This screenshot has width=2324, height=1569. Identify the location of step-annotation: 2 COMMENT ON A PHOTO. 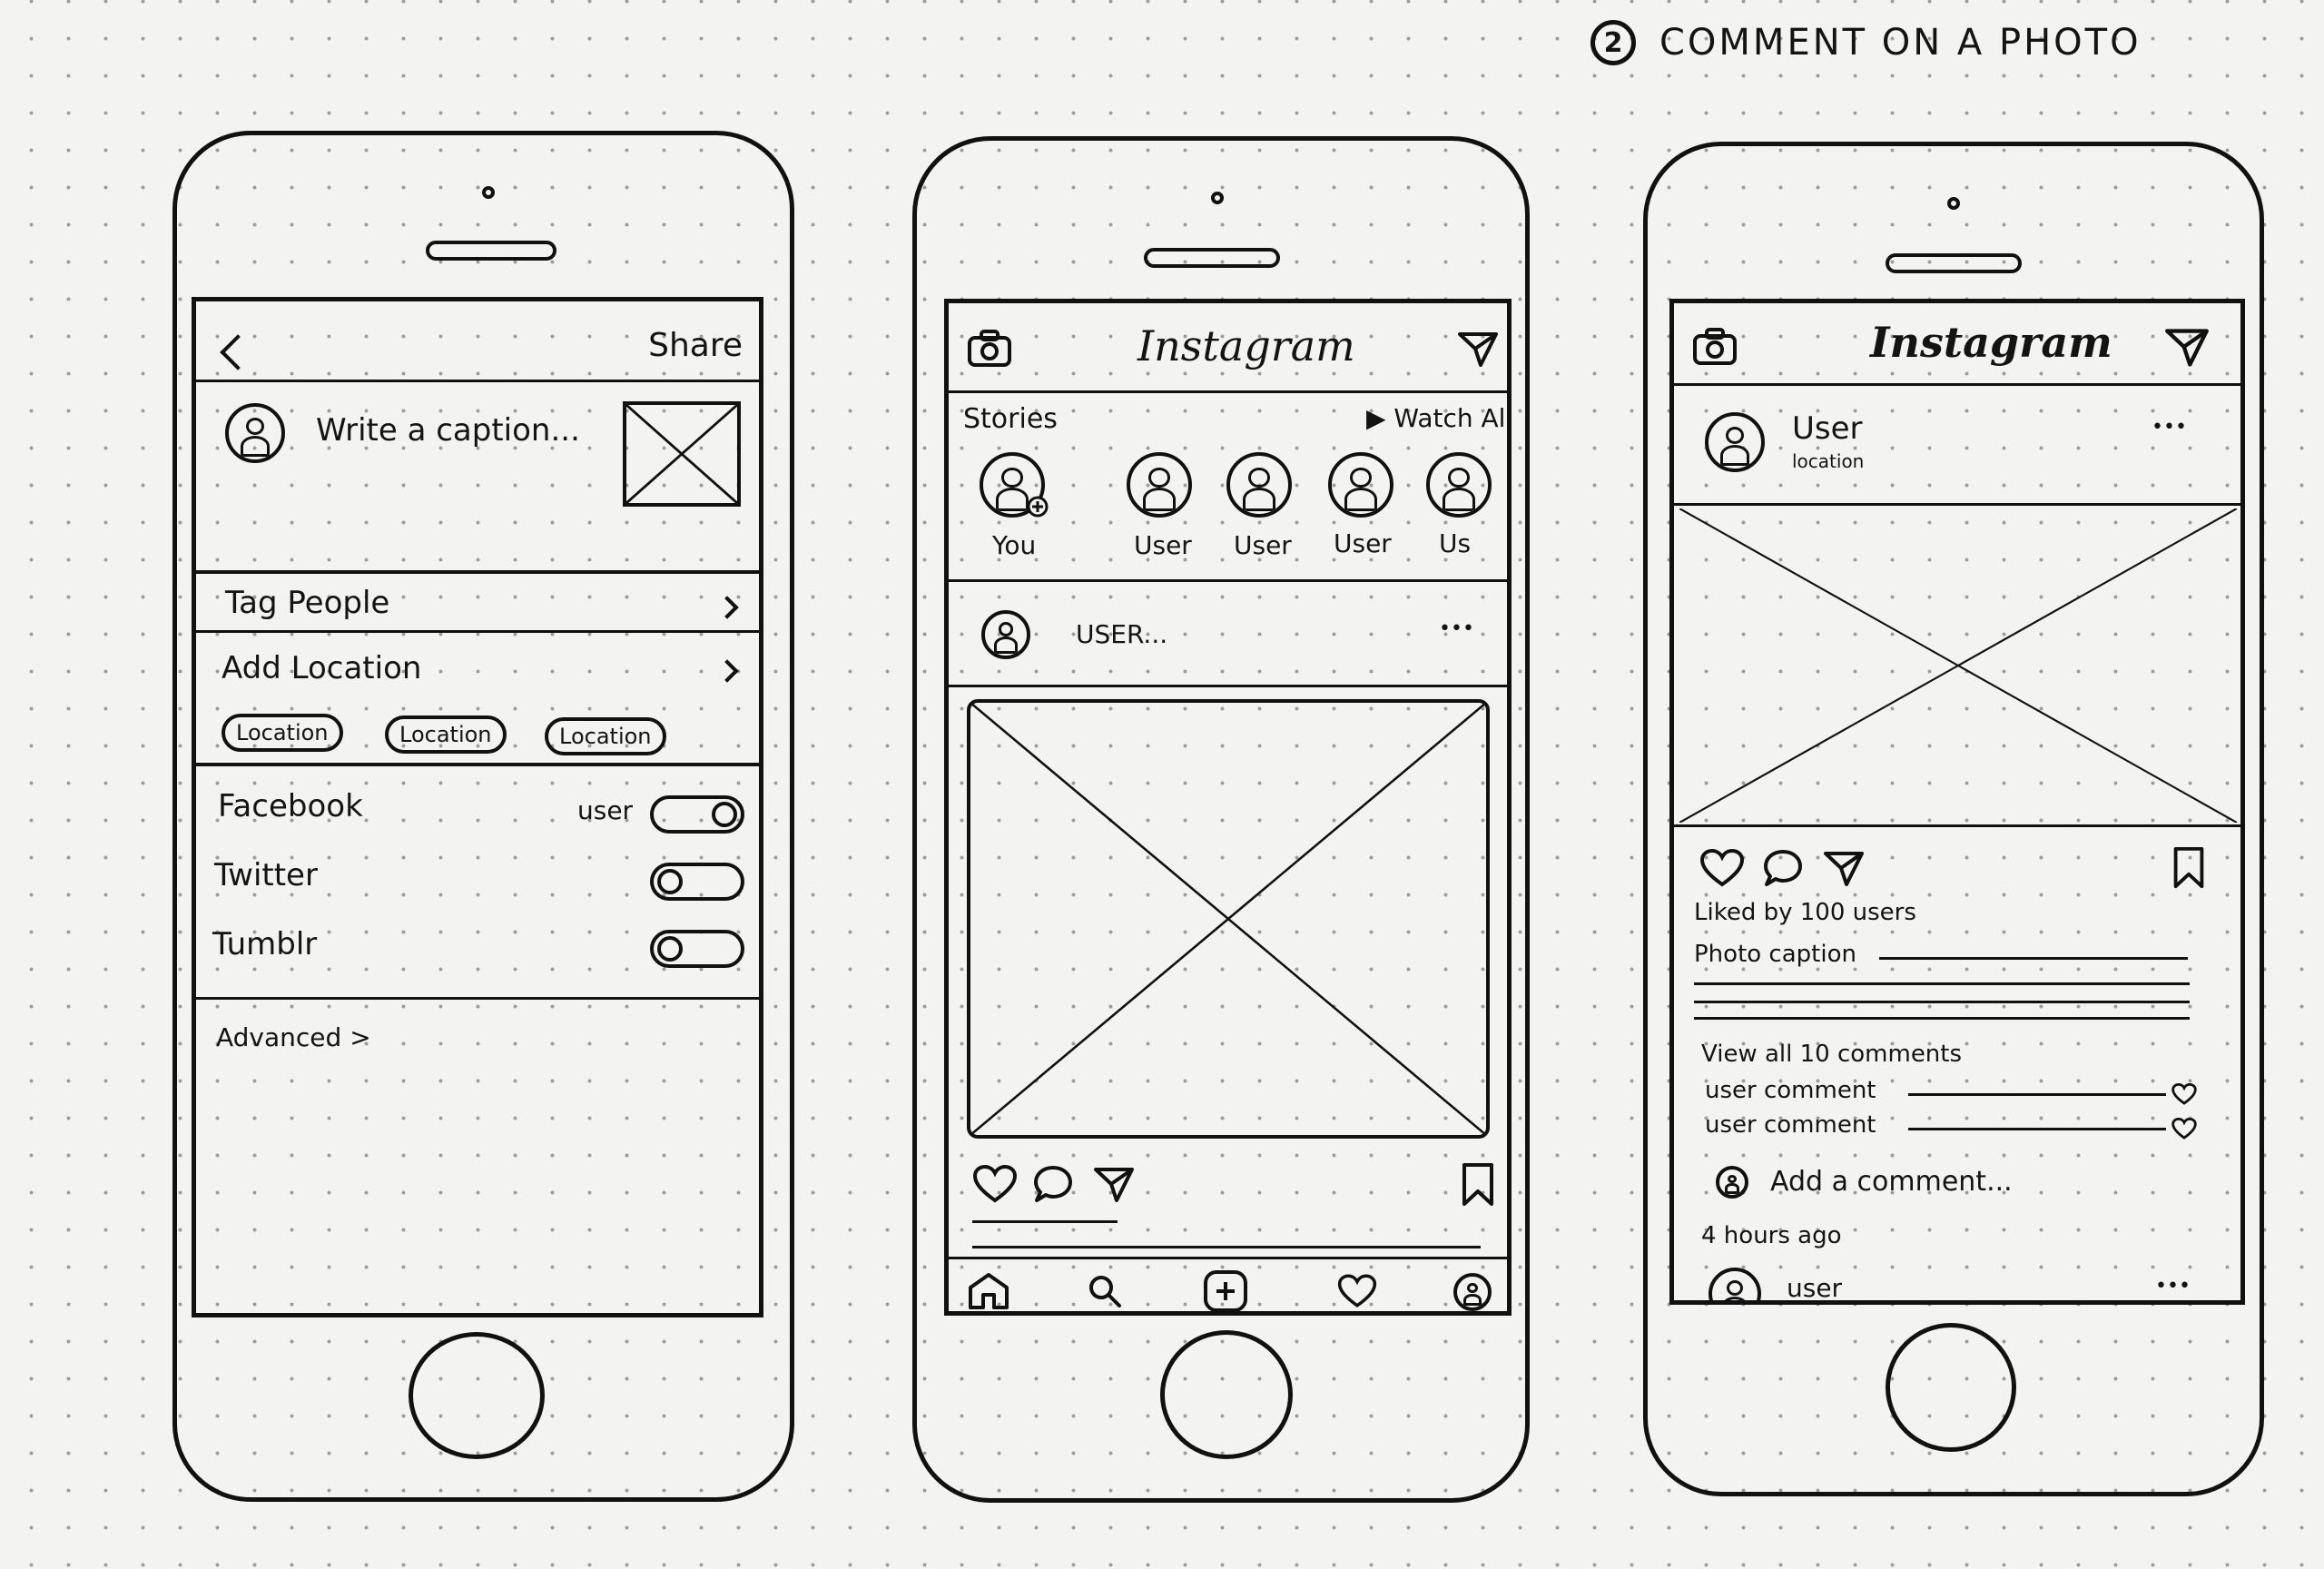
(1866, 42).